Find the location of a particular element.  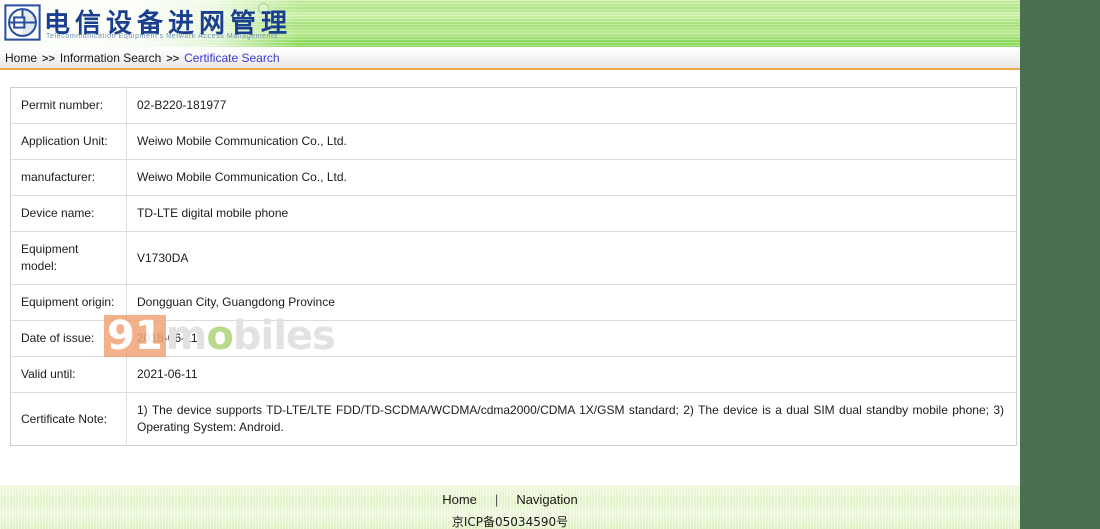

row-value: 02-B220-181977 is located at coordinates (571, 105).